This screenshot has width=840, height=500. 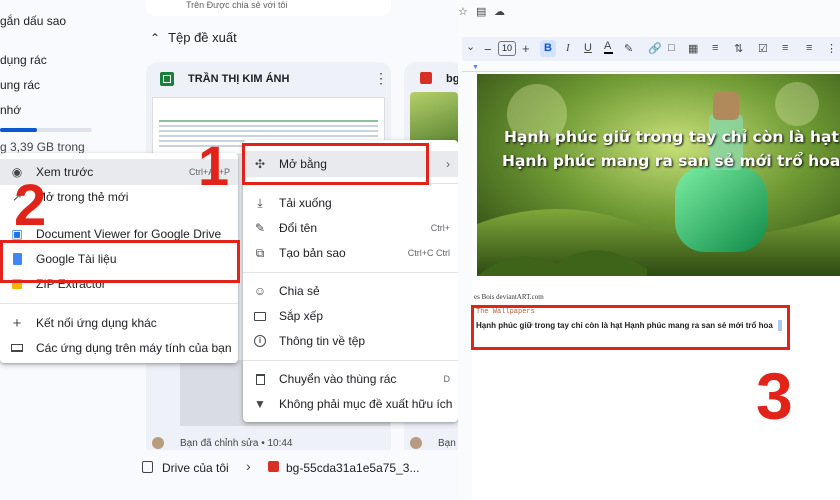 I want to click on storage-bar, so click(x=46, y=130).